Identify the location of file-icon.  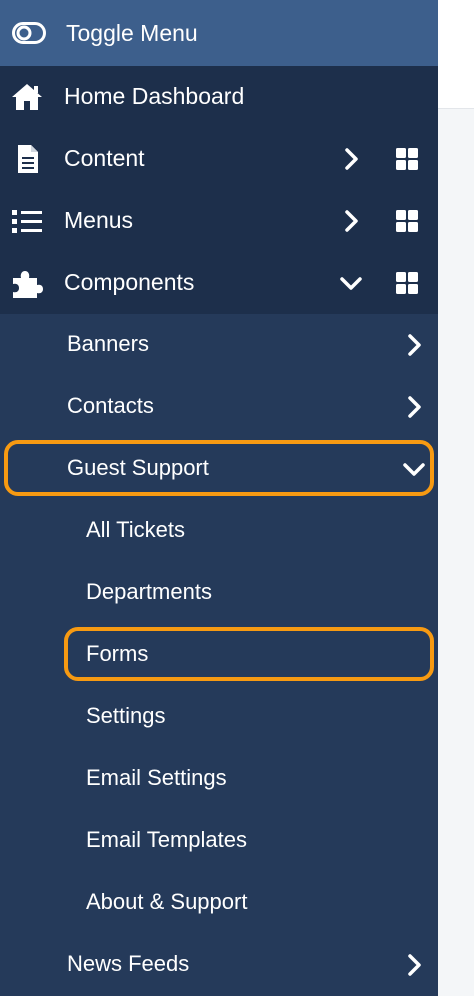
(27, 159).